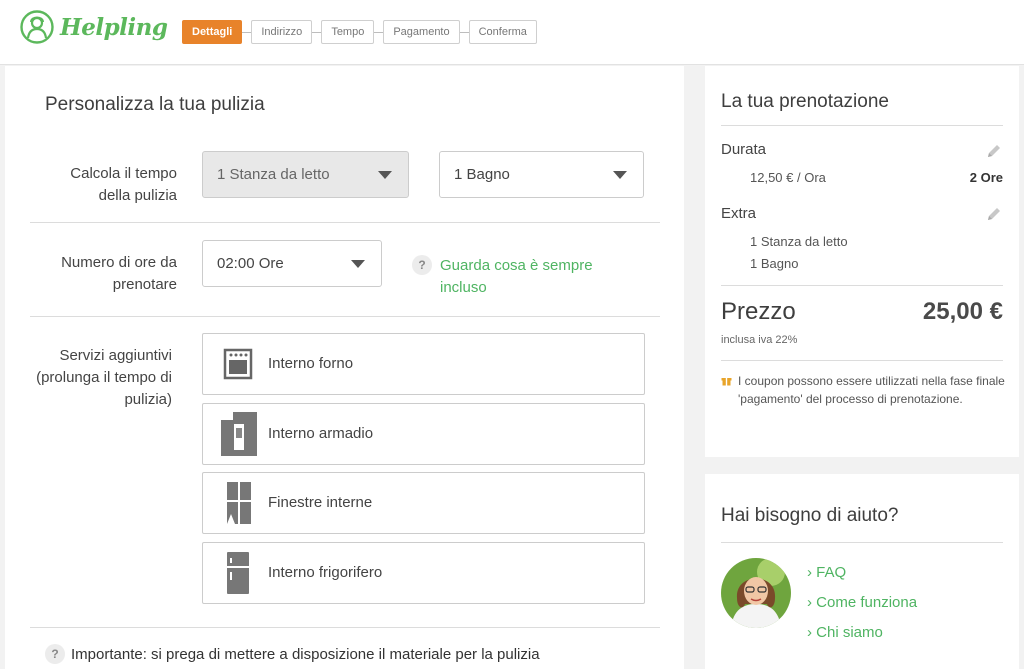  I want to click on service-label: Interno armadio, so click(321, 433).